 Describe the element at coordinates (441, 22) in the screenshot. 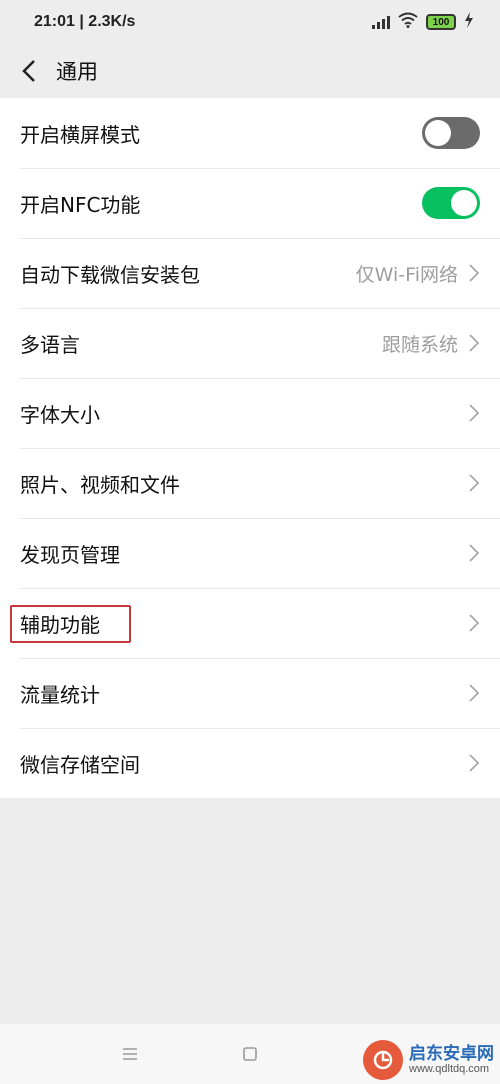

I see `battery-icon: 100` at that location.